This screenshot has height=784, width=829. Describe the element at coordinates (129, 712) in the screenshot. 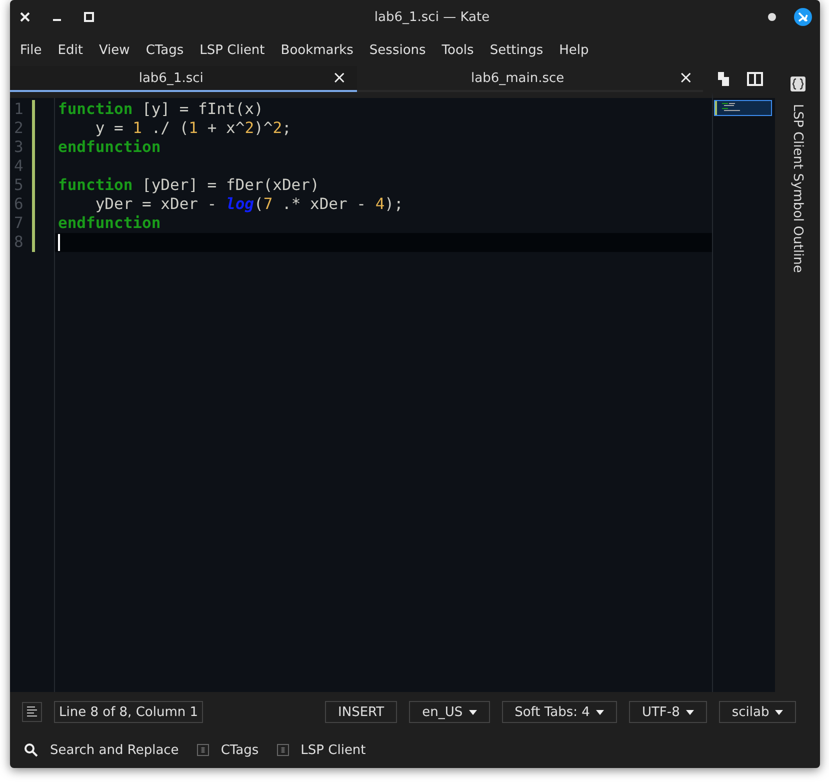

I see `cursor-position-field: Line 8 of 8, Column 1` at that location.